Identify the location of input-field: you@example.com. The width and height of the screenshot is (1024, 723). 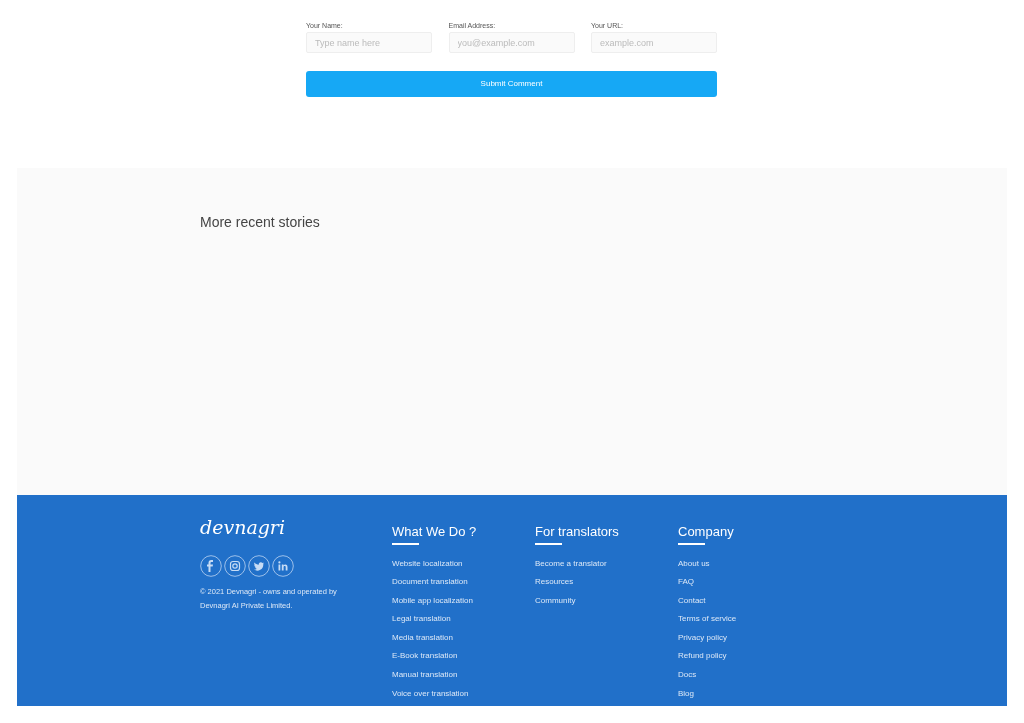
(511, 42).